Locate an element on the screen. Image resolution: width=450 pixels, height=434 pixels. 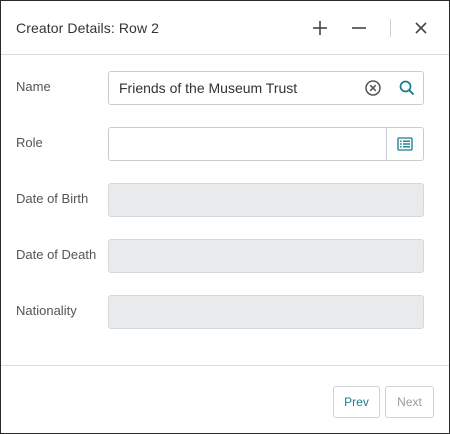
minimize-button is located at coordinates (359, 28).